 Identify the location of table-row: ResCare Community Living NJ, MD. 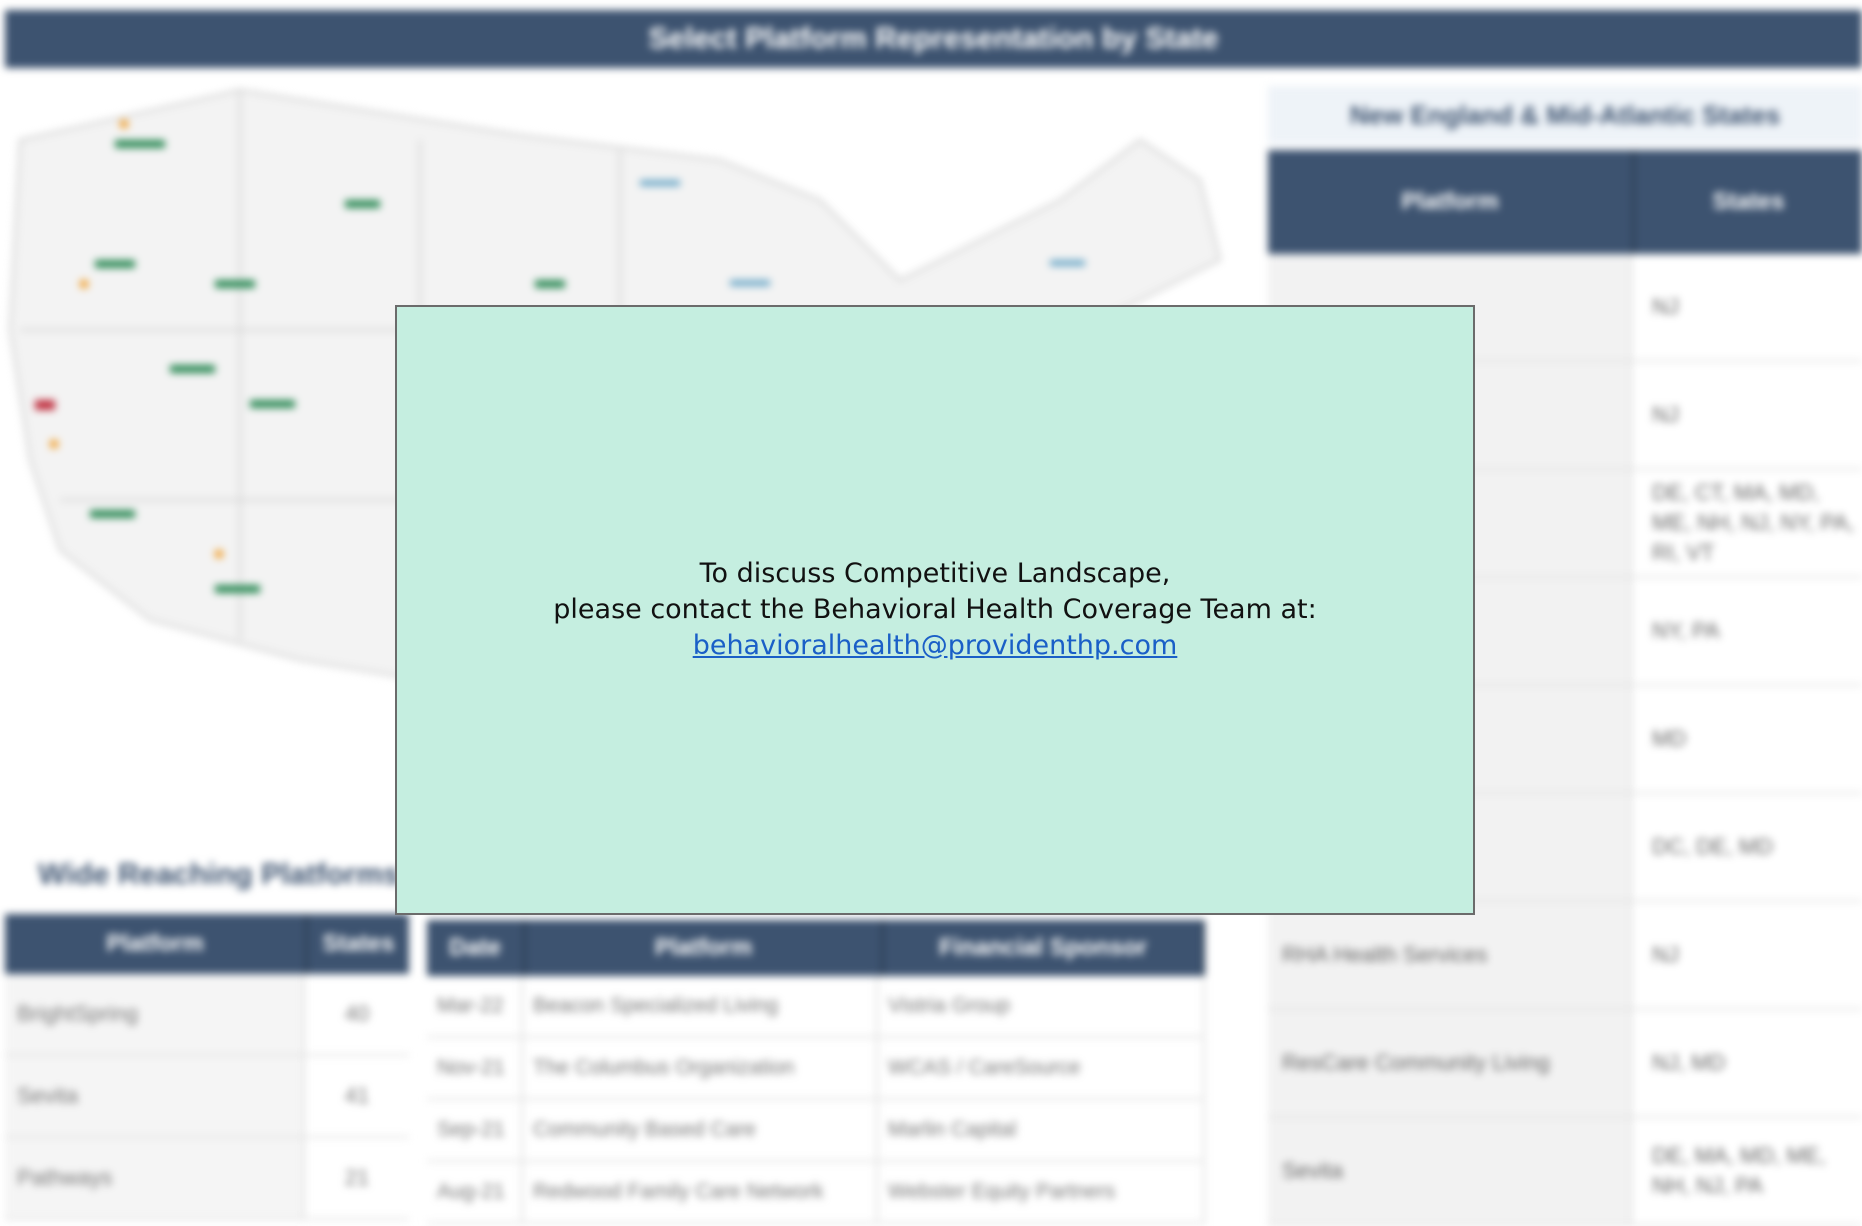
(1565, 1064).